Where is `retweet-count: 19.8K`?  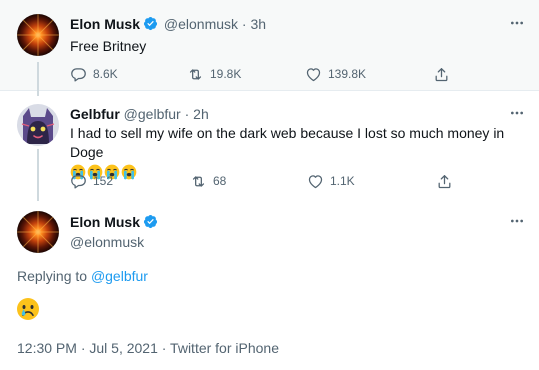 retweet-count: 19.8K is located at coordinates (226, 74).